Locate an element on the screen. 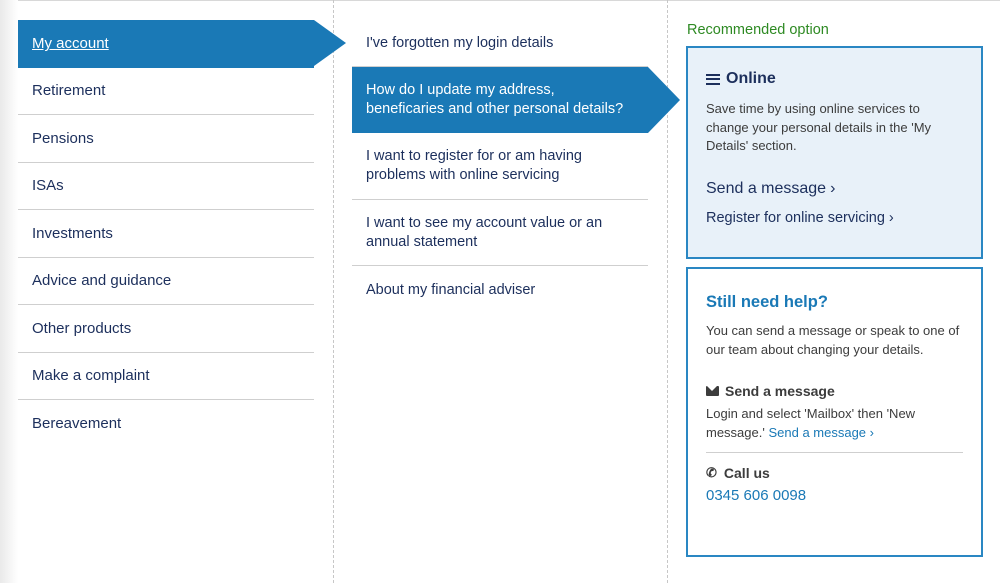  message-title: Send a message is located at coordinates (780, 391).